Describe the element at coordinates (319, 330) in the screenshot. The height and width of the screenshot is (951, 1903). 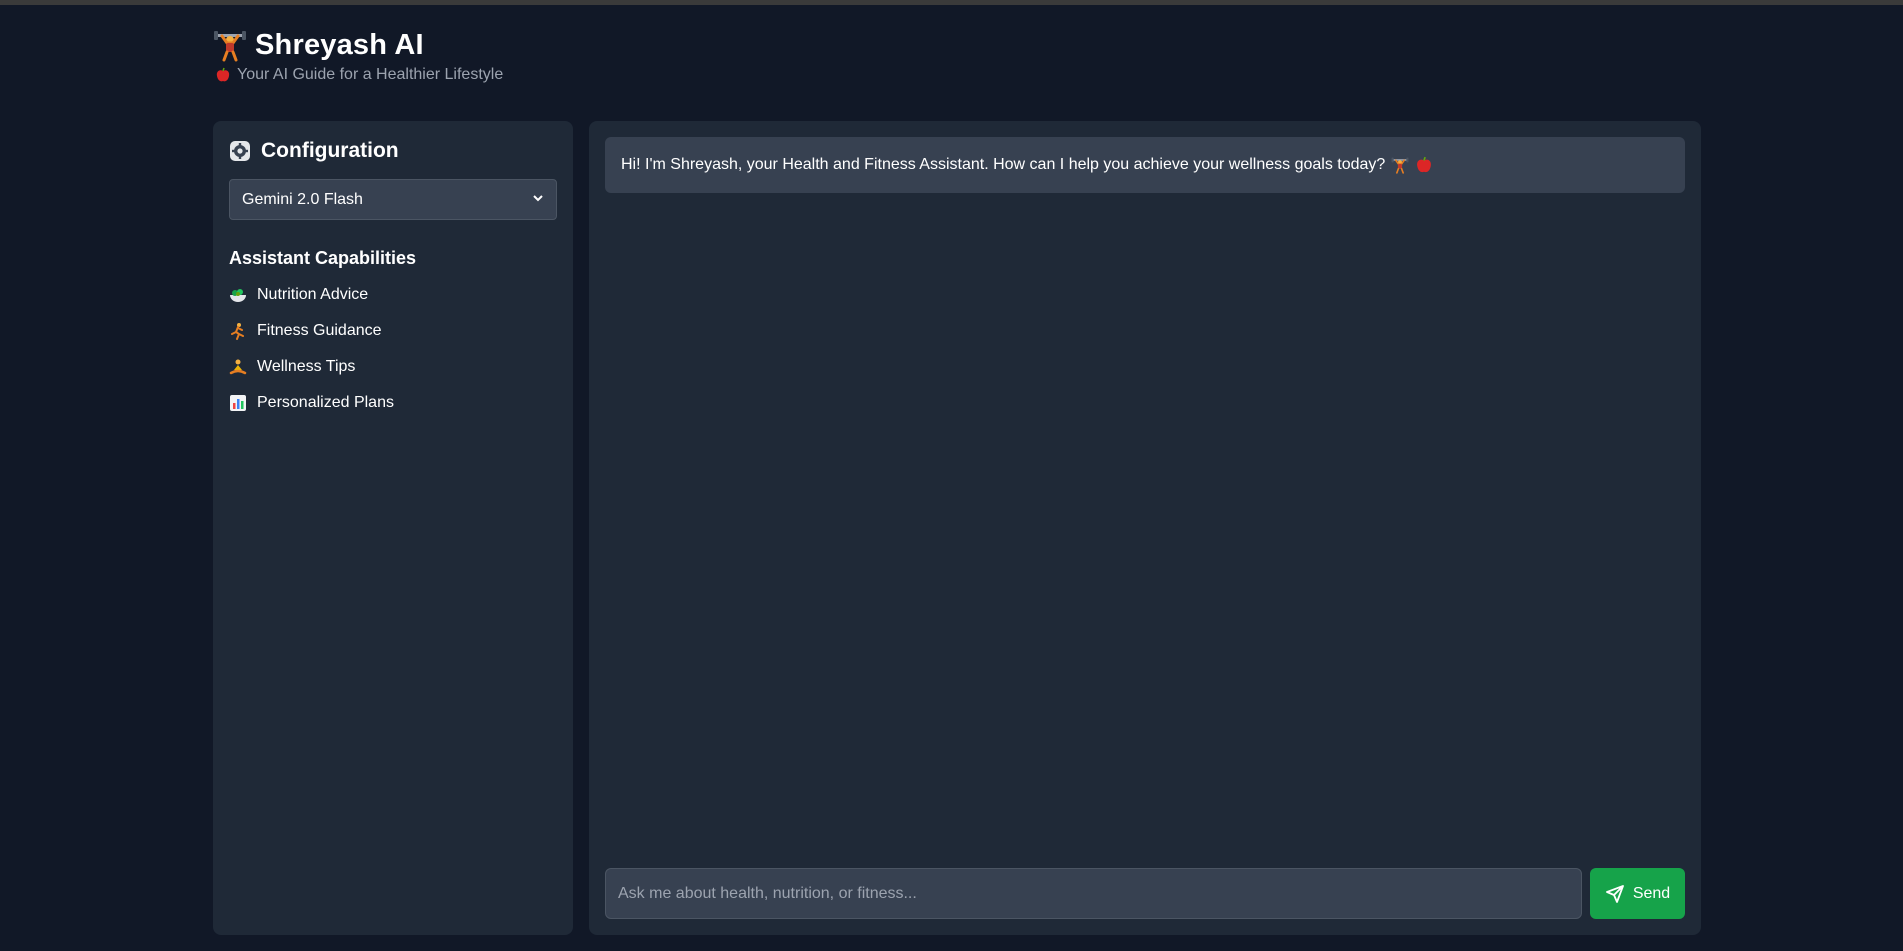
I see `capability-label: Fitness Guidance` at that location.